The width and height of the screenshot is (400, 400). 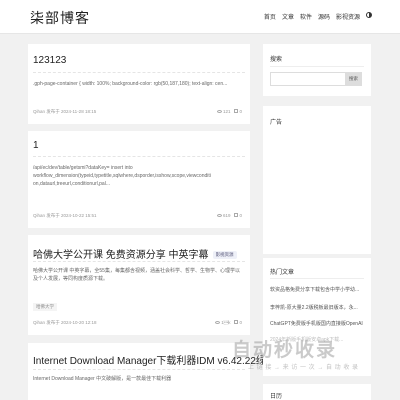 What do you see at coordinates (223, 111) in the screenshot?
I see `views-count: 121` at bounding box center [223, 111].